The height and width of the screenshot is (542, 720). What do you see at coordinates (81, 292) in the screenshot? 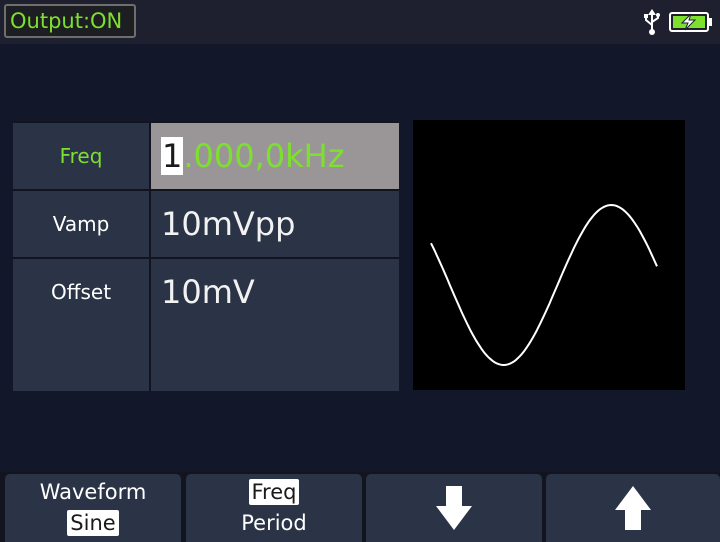
I see `param-label-offset: Offset` at bounding box center [81, 292].